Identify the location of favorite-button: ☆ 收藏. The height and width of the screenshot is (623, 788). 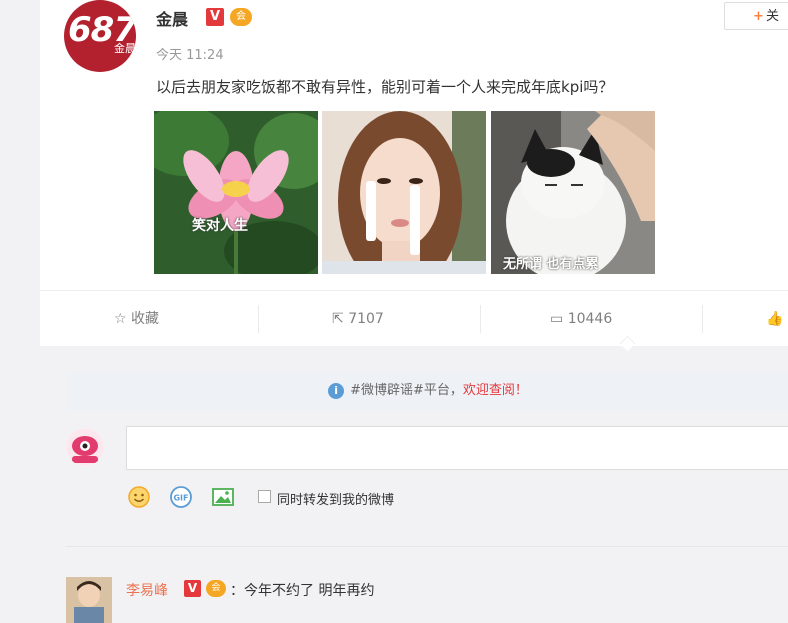
(136, 319).